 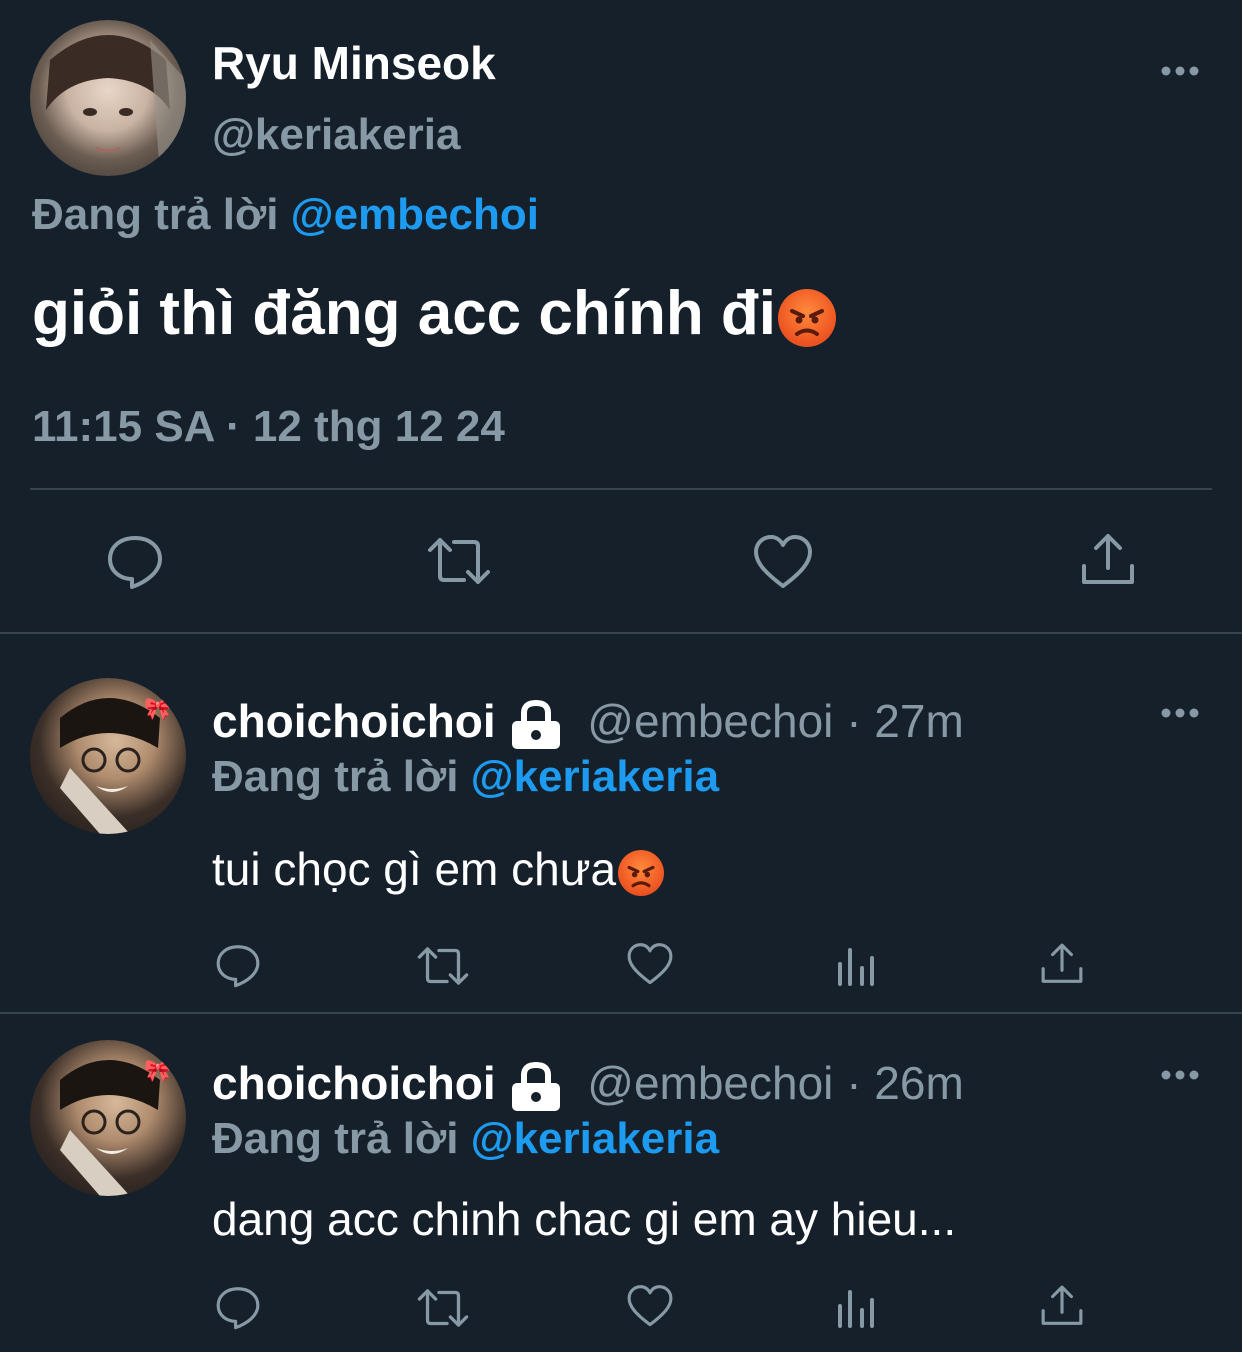 What do you see at coordinates (465, 1139) in the screenshot?
I see `reply2-replying-line: Đang trả lời @keriakeria` at bounding box center [465, 1139].